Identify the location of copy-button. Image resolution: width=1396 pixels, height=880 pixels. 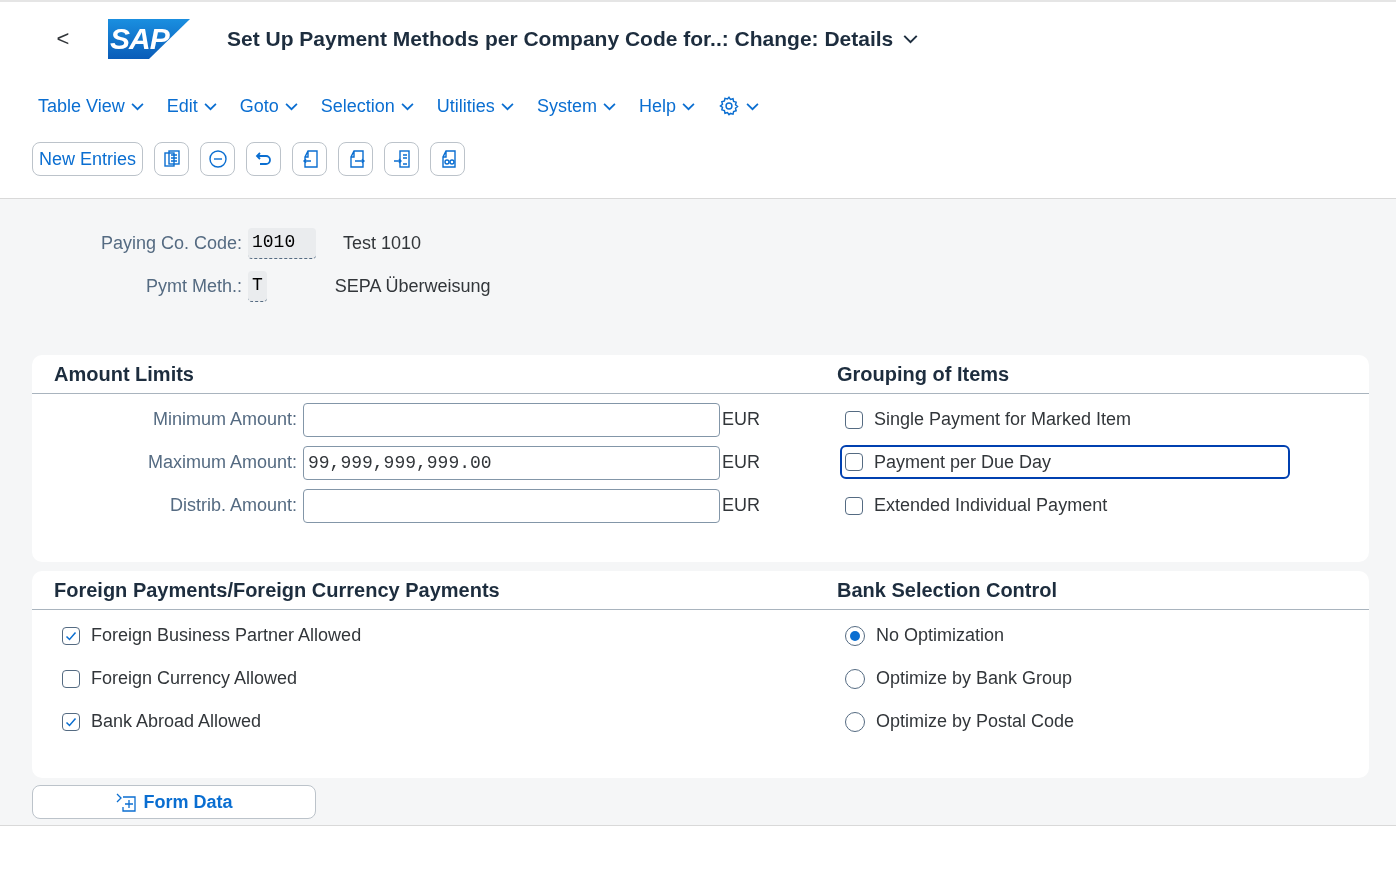
(172, 159).